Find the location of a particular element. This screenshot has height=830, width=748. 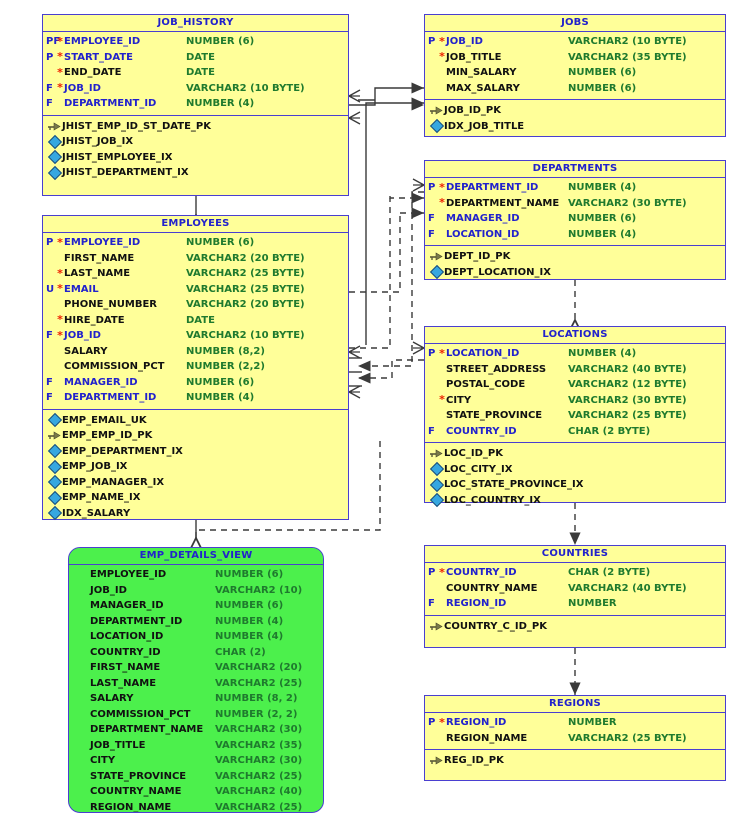

column-name: COMMISSION_PCT is located at coordinates (114, 366).